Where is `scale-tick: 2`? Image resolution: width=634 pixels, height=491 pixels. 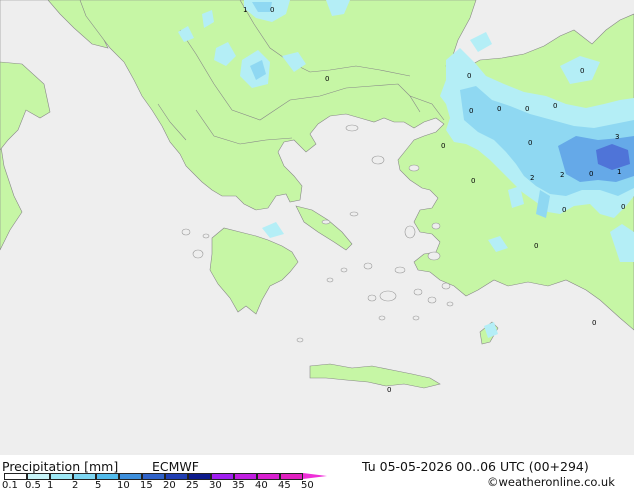 scale-tick: 2 is located at coordinates (75, 485).